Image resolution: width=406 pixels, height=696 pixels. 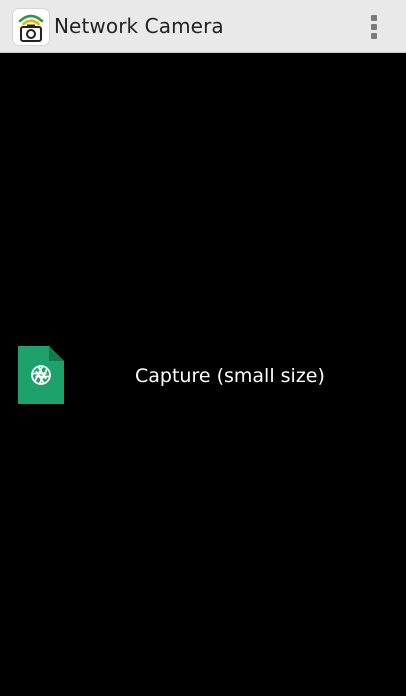 I want to click on list-item-label: Capture (small size), so click(x=230, y=376).